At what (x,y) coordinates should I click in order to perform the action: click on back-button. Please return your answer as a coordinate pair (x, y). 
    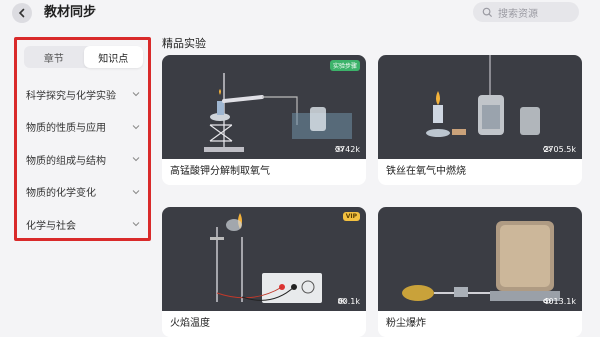
    Looking at the image, I should click on (22, 13).